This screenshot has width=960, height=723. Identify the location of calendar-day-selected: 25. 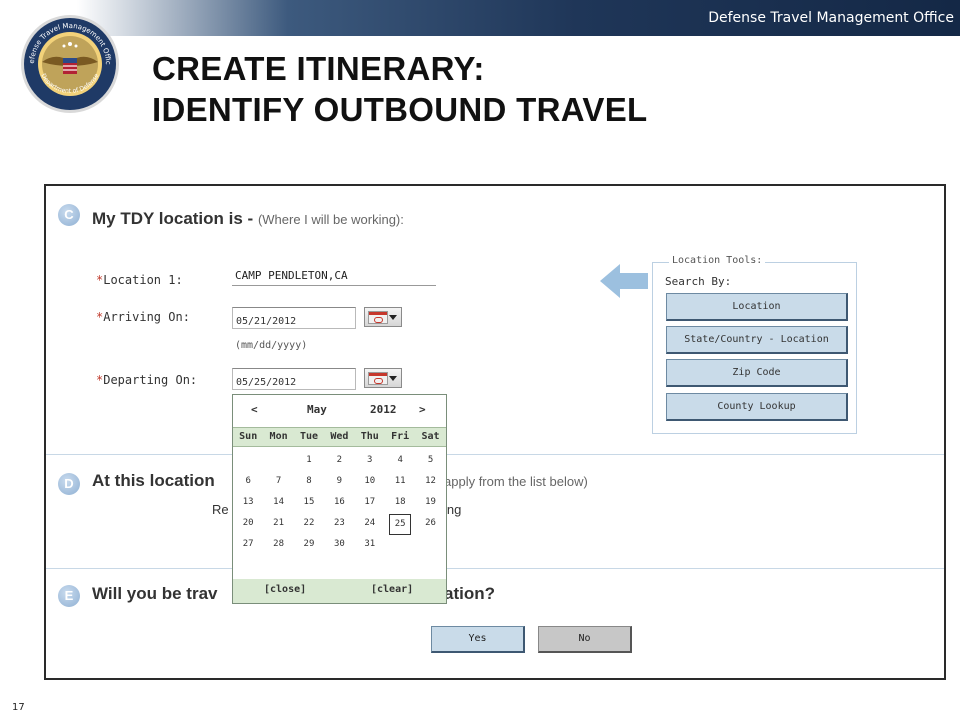
(400, 524).